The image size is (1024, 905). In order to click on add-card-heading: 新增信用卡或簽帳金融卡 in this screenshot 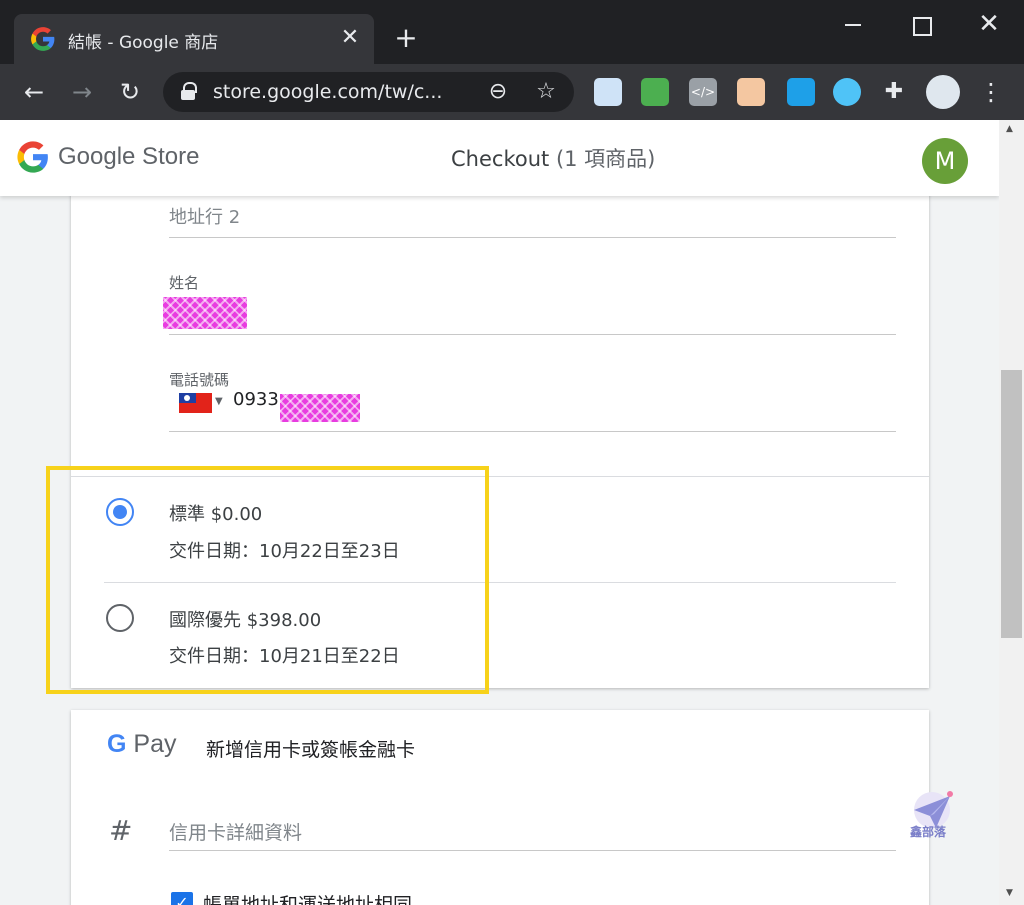, I will do `click(311, 750)`.